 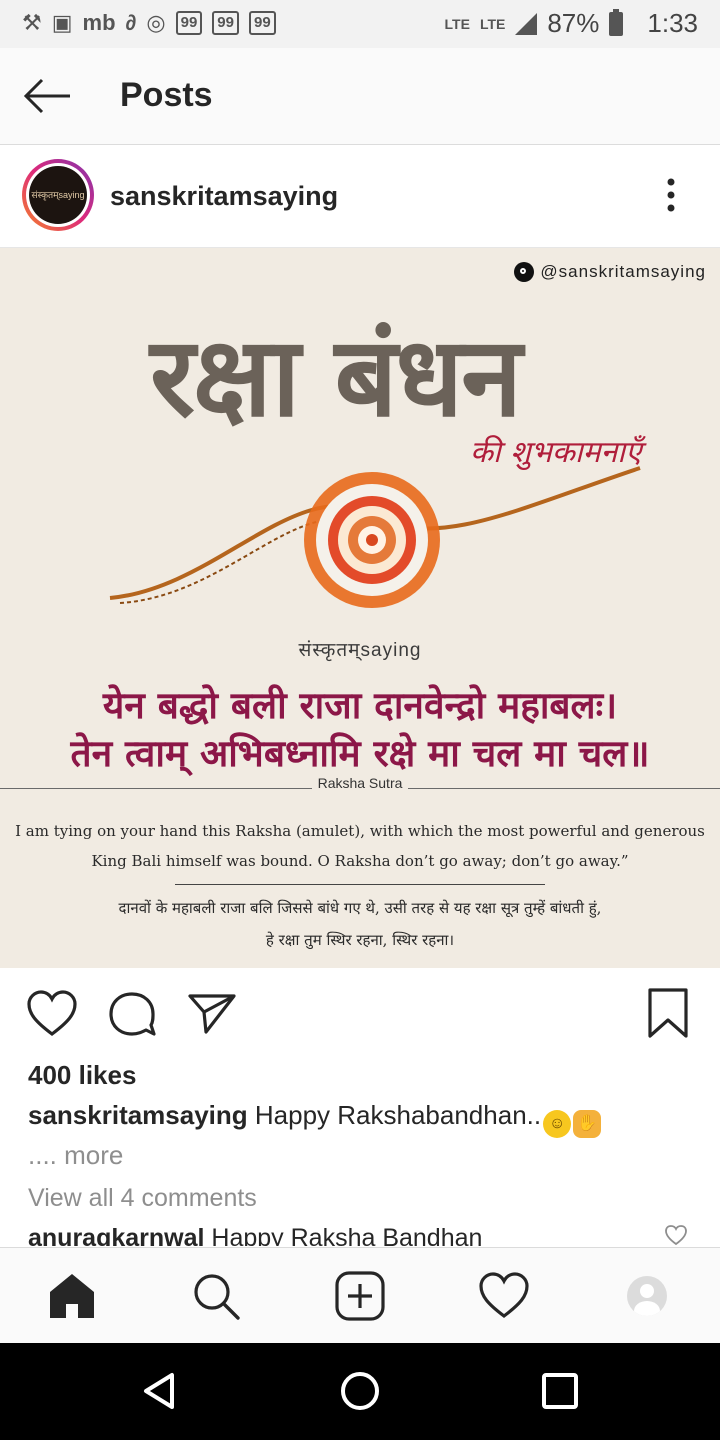 I want to click on recents-square-icon, so click(x=560, y=1391).